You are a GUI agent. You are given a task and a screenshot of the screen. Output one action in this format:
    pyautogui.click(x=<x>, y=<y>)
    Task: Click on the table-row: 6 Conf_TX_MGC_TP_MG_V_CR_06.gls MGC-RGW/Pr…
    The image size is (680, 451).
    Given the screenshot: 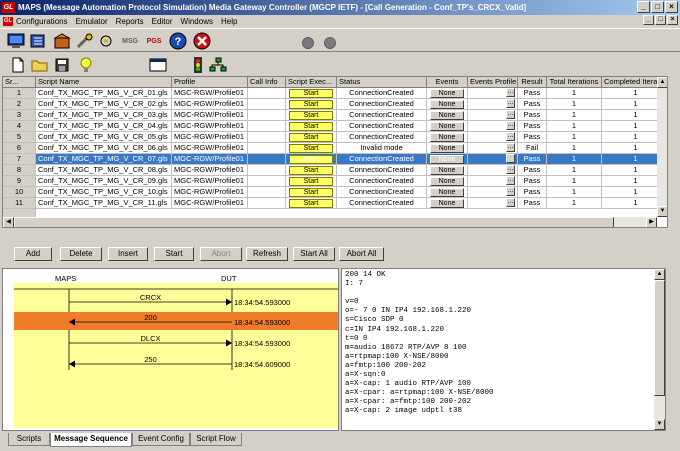 What is the action you would take?
    pyautogui.click(x=335, y=148)
    